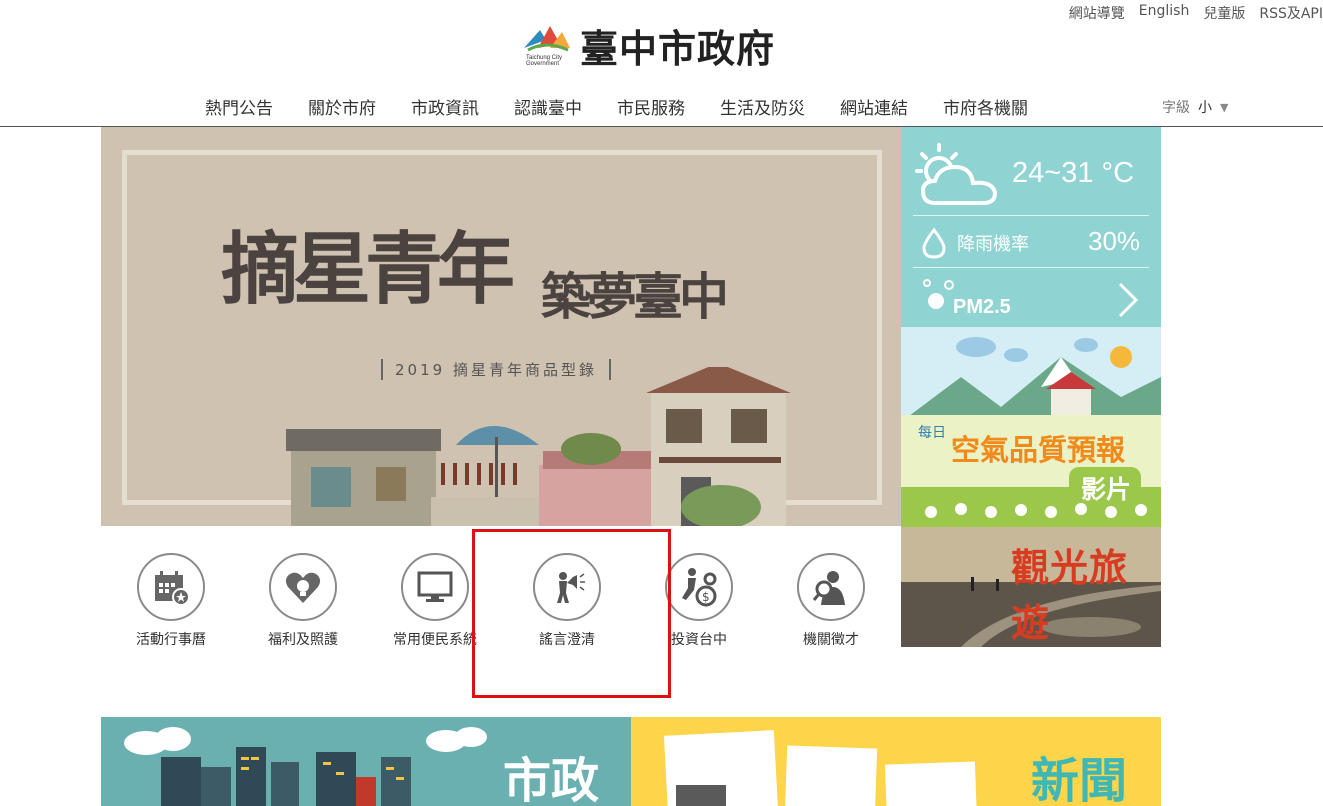  I want to click on houses-illustration, so click(538, 446).